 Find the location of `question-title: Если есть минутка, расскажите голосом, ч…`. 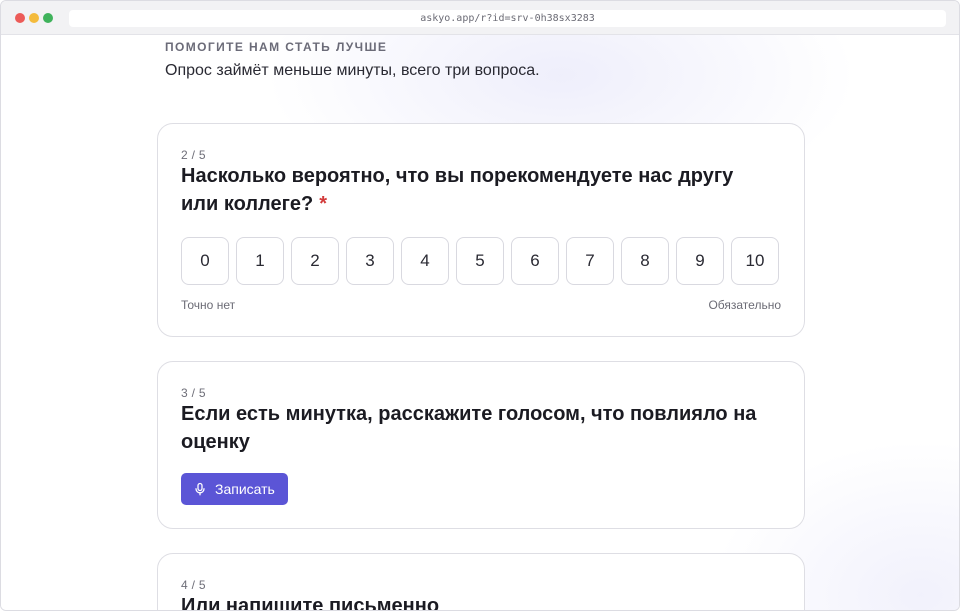

question-title: Если есть минутка, расскажите голосом, ч… is located at coordinates (469, 428).